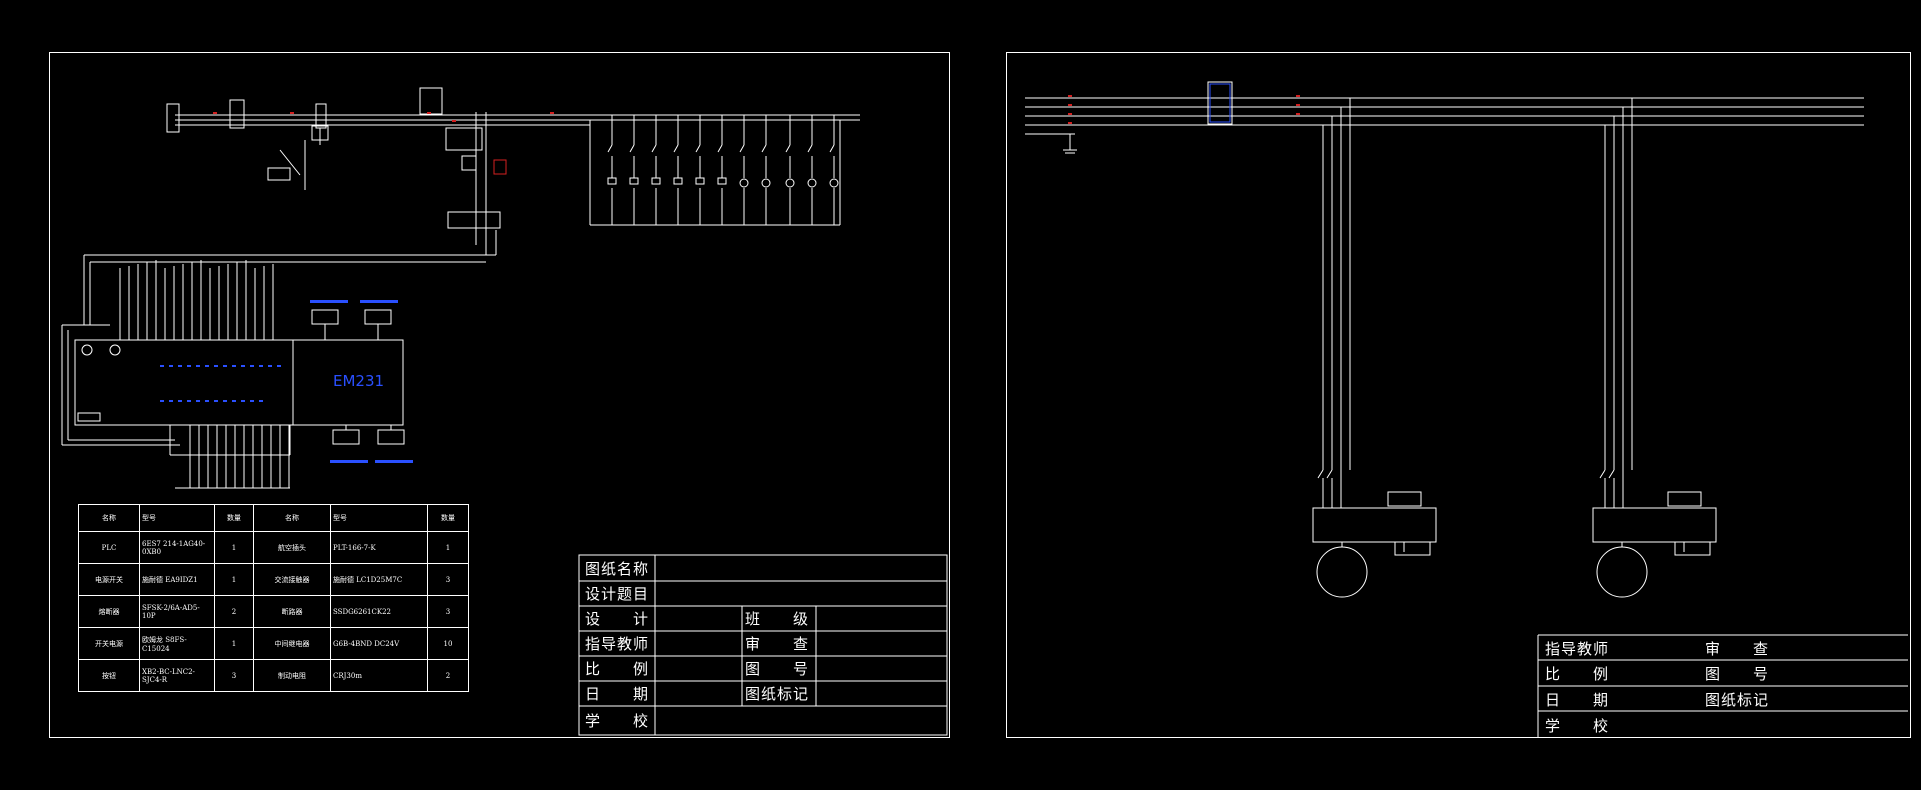 This screenshot has width=1921, height=790. What do you see at coordinates (617, 644) in the screenshot?
I see `title-block-advisor: 指导教师` at bounding box center [617, 644].